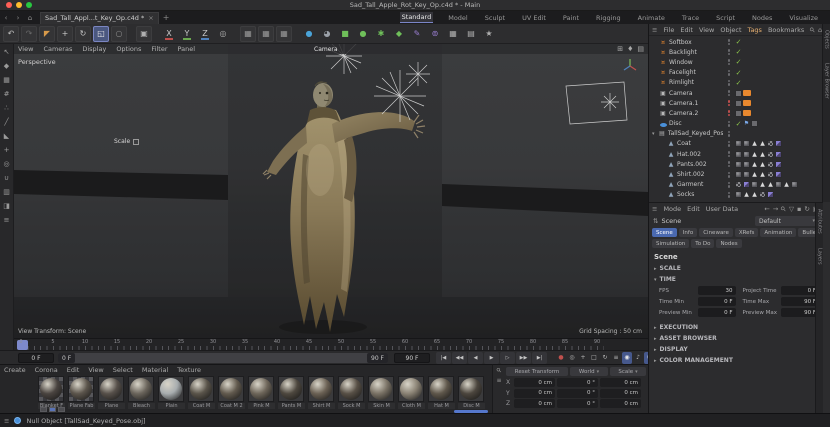  What do you see at coordinates (29, 5) in the screenshot?
I see `zoom-window-icon` at bounding box center [29, 5].